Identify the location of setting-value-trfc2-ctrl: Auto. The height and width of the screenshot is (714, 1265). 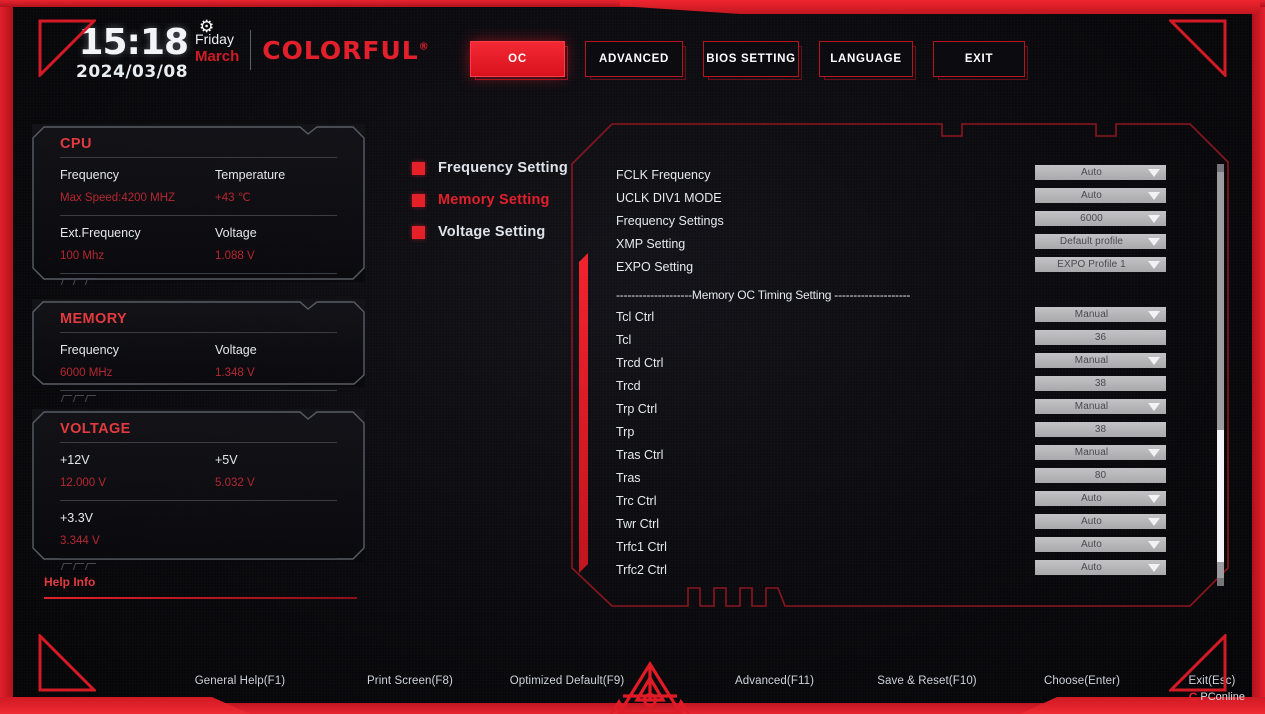
(1091, 567).